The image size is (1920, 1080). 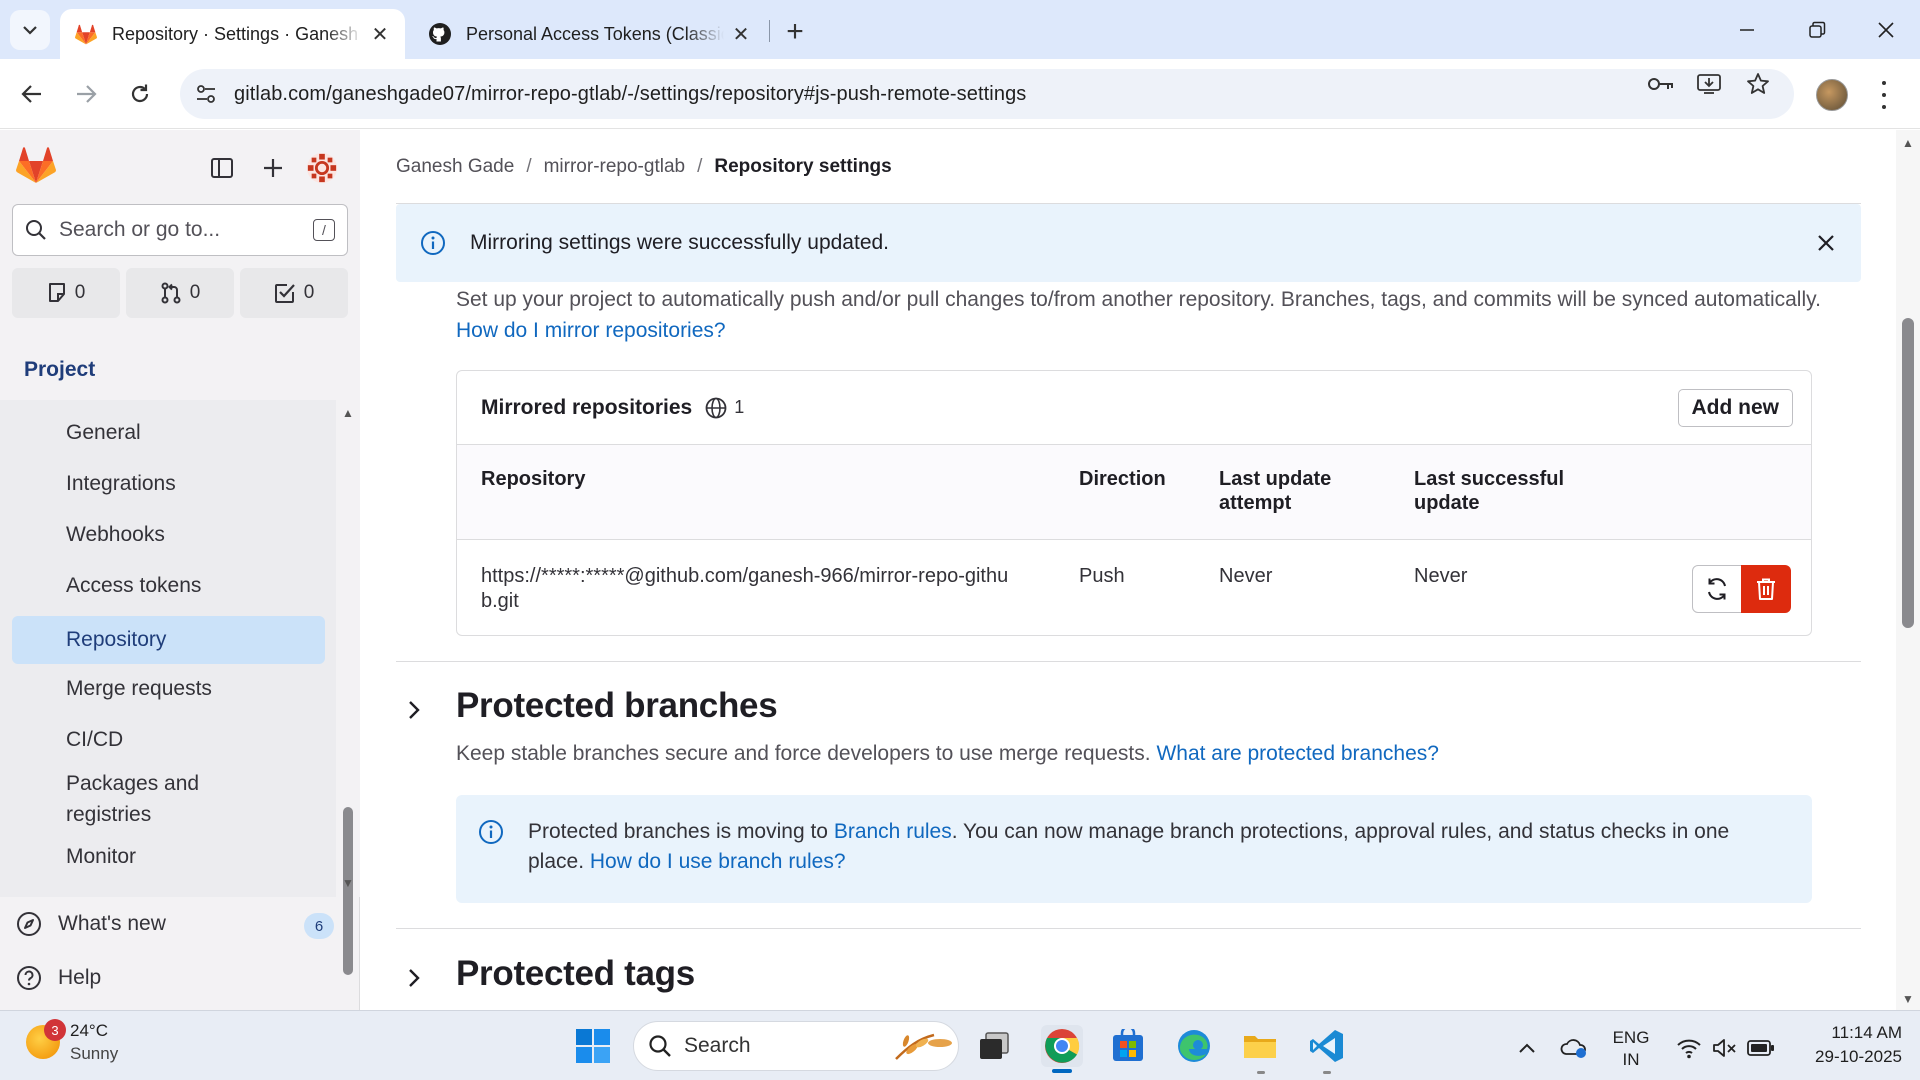 I want to click on password-key-icon, so click(x=1661, y=84).